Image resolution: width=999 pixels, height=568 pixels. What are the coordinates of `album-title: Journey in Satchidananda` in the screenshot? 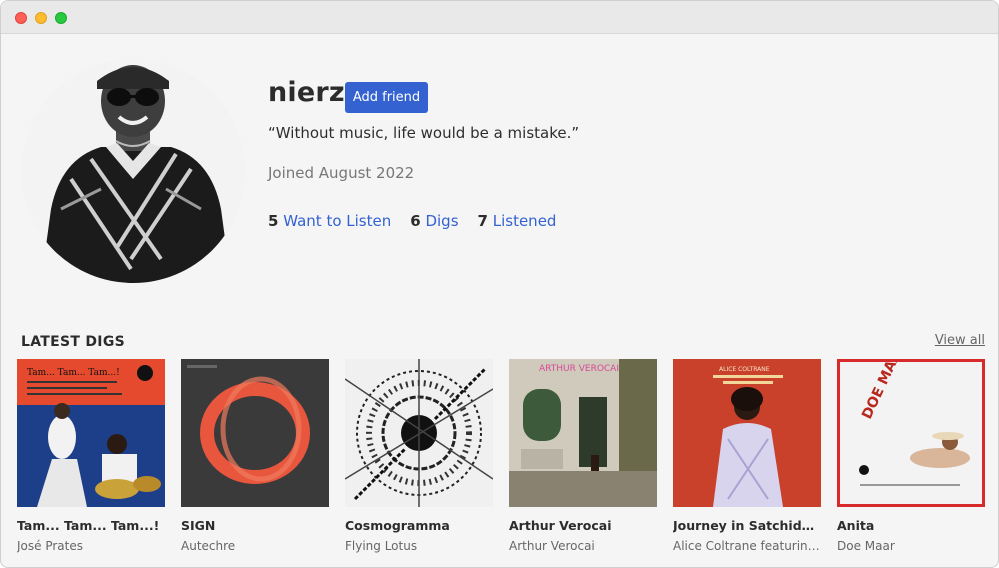 It's located at (747, 525).